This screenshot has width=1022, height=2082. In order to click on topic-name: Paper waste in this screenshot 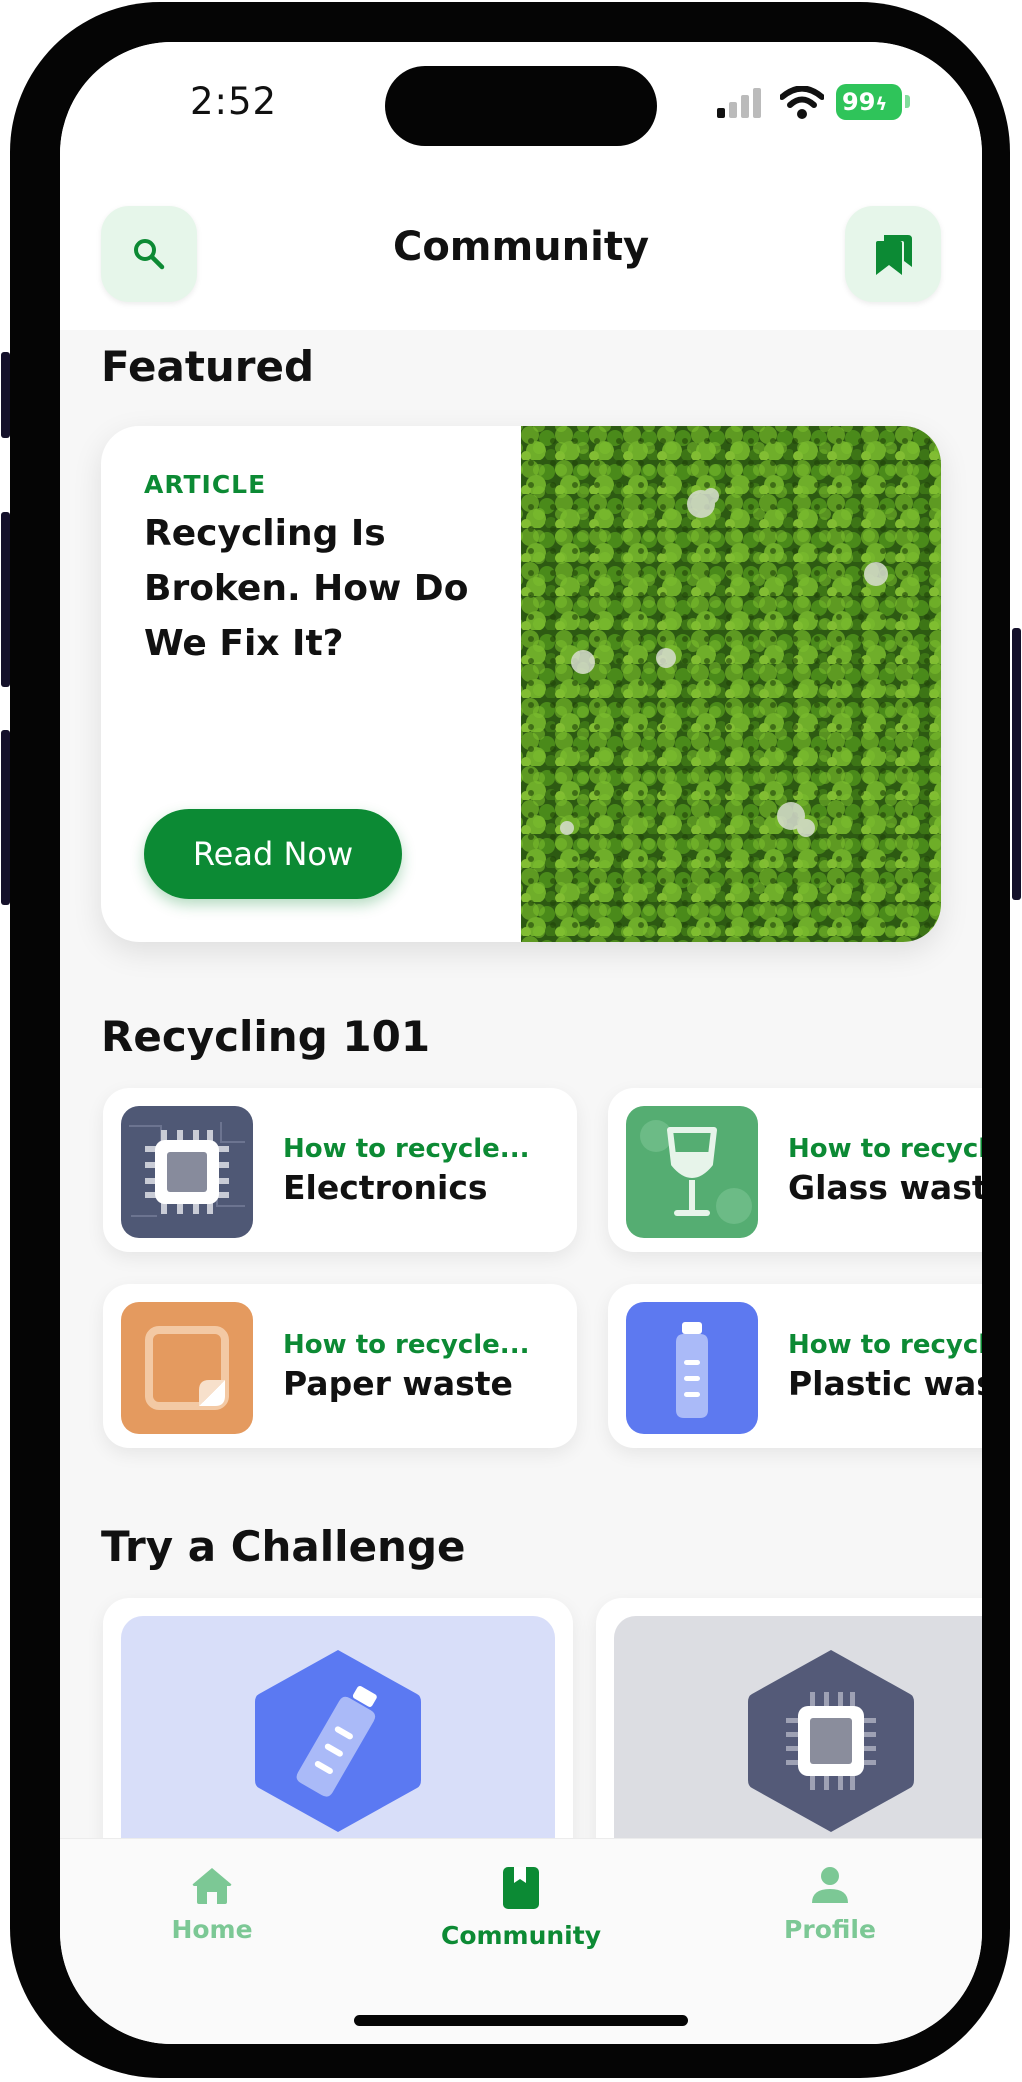, I will do `click(398, 1383)`.